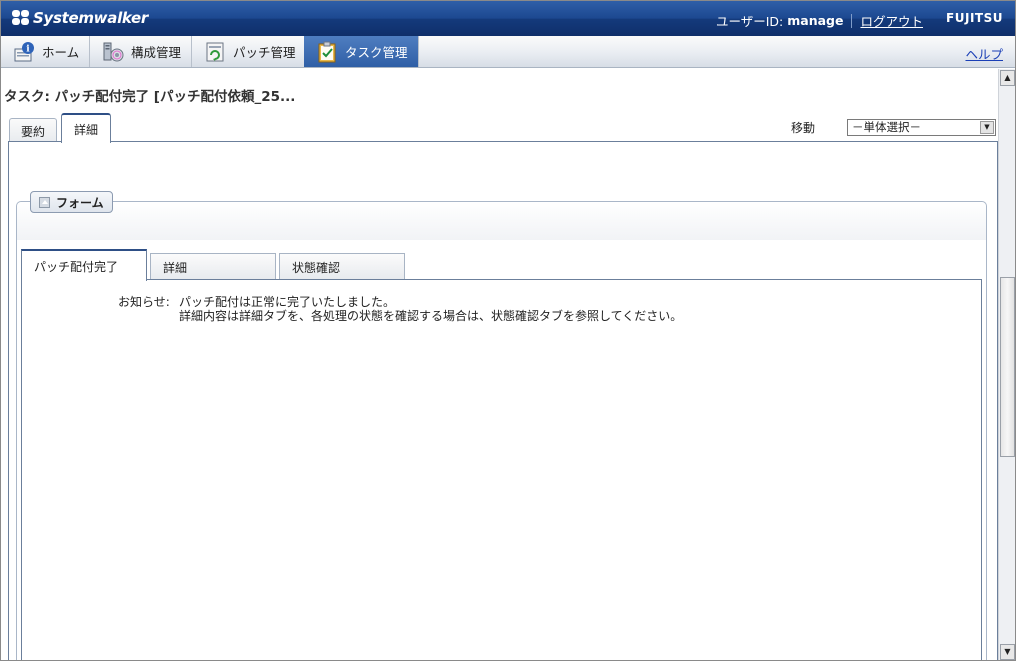  What do you see at coordinates (86, 128) in the screenshot?
I see `tab-details: 詳細` at bounding box center [86, 128].